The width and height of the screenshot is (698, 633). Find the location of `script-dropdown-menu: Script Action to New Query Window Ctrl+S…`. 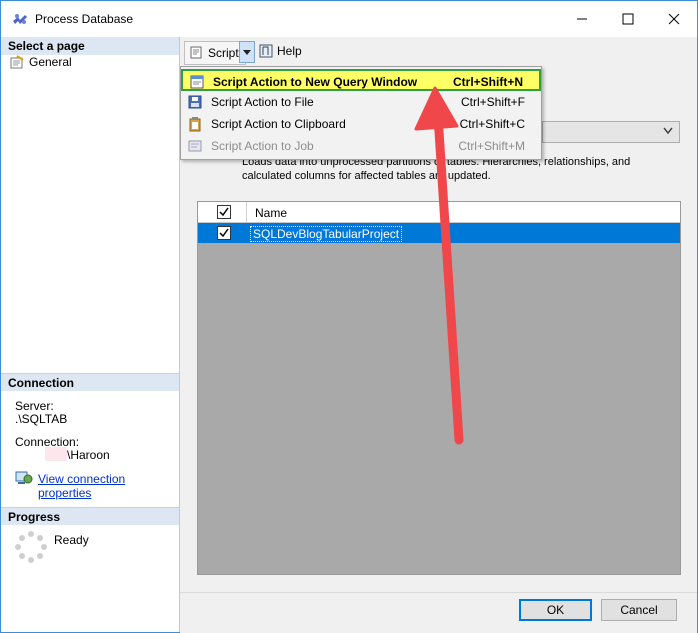

script-dropdown-menu: Script Action to New Query Window Ctrl+S… is located at coordinates (361, 113).